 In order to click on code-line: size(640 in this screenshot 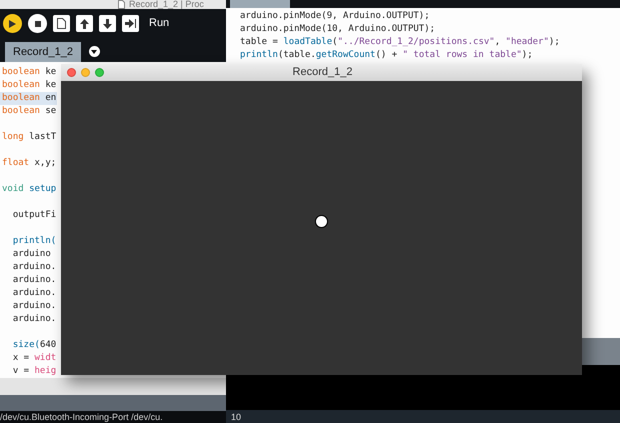, I will do `click(35, 345)`.